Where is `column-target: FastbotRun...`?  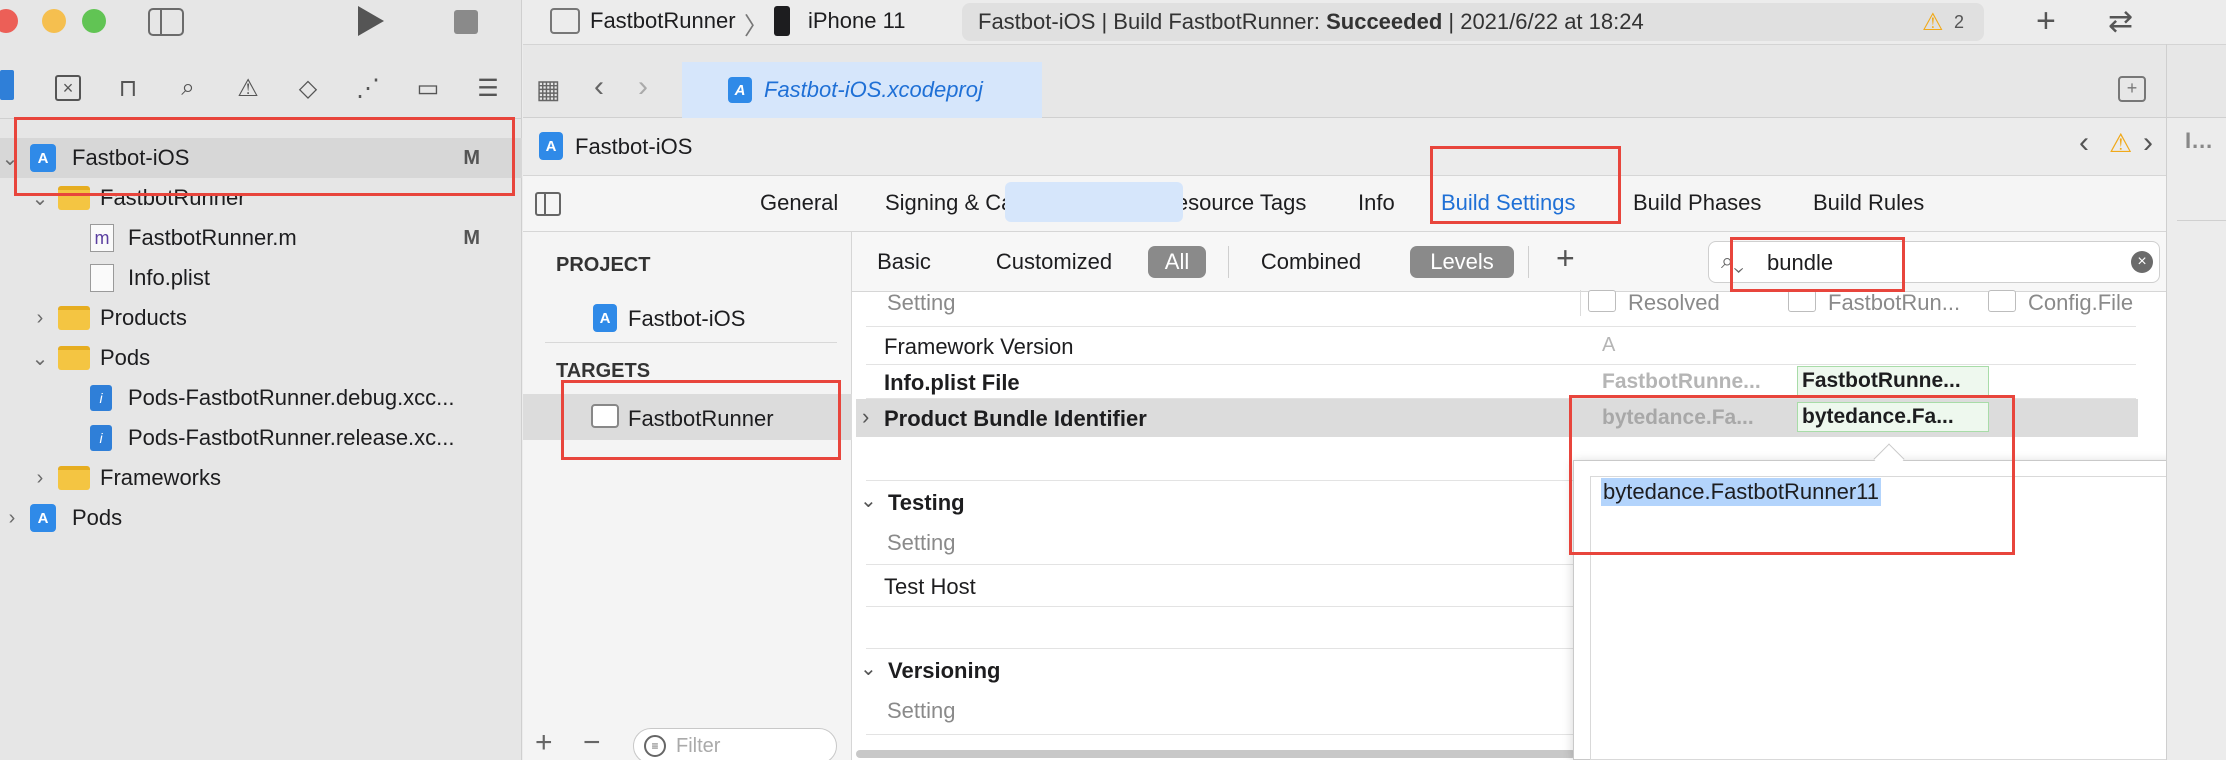
column-target: FastbotRun... is located at coordinates (1895, 303).